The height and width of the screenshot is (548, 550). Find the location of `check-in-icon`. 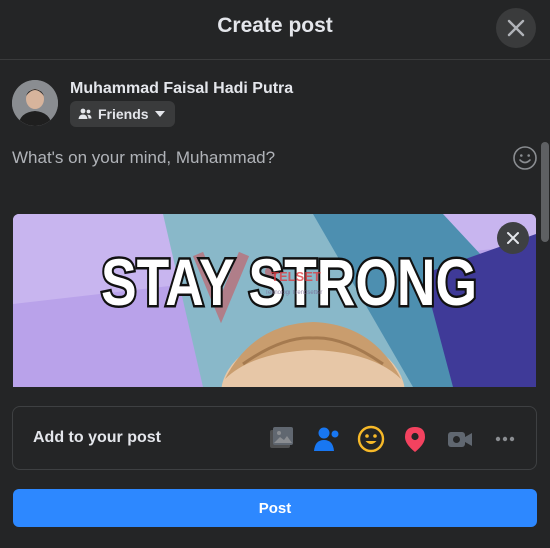

check-in-icon is located at coordinates (415, 439).